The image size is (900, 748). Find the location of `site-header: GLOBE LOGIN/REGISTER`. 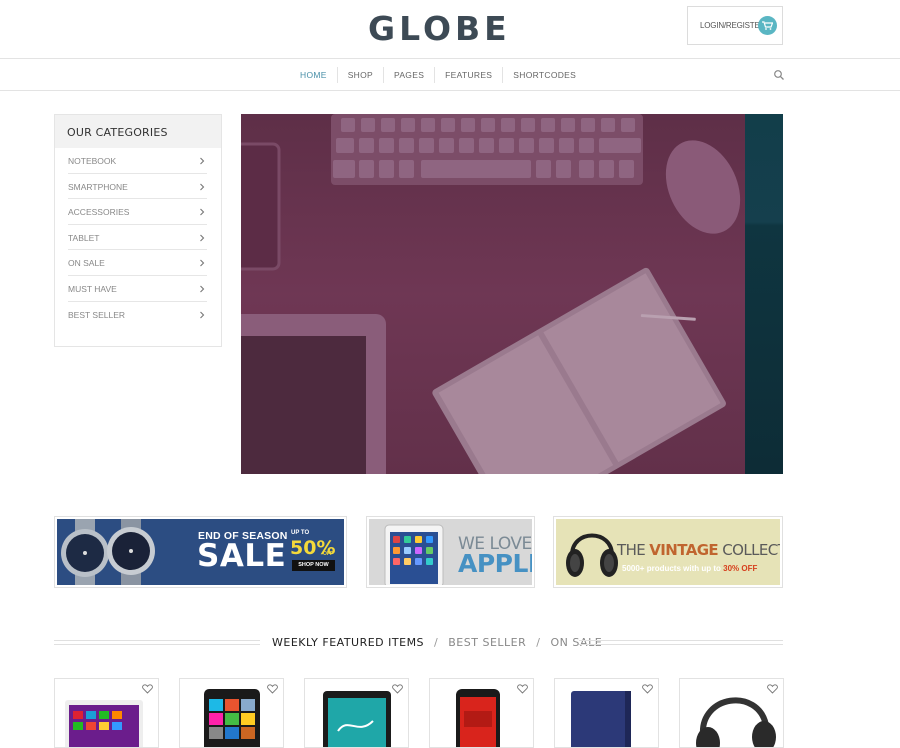

site-header: GLOBE LOGIN/REGISTER is located at coordinates (450, 29).